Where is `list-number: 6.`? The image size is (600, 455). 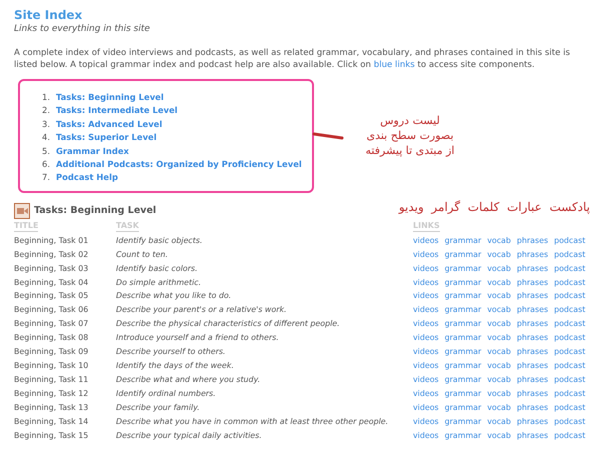
list-number: 6. is located at coordinates (45, 165).